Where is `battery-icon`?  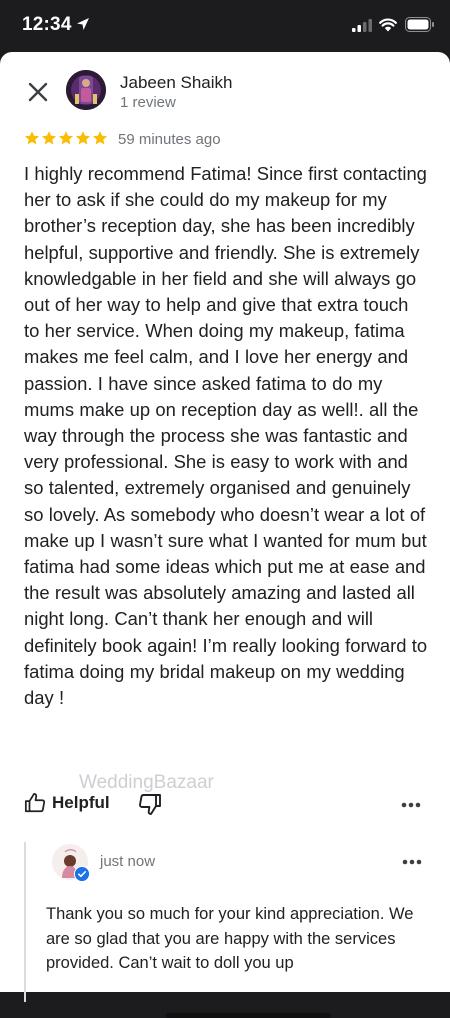 battery-icon is located at coordinates (419, 24).